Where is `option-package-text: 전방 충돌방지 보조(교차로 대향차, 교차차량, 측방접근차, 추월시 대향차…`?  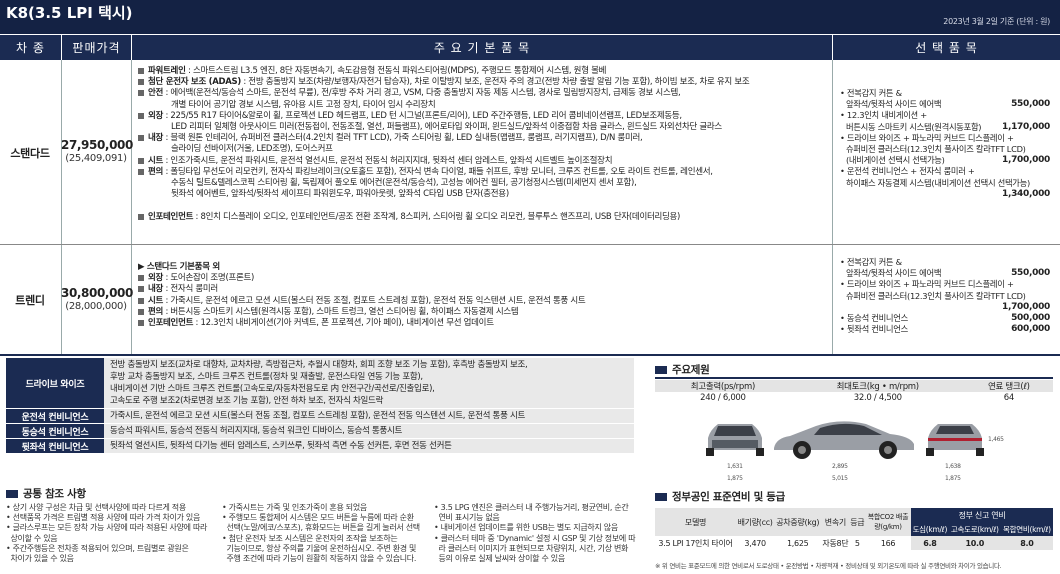 option-package-text: 전방 충돌방지 보조(교차로 대향차, 교차차량, 측방접근차, 추월시 대향차… is located at coordinates (369, 383).